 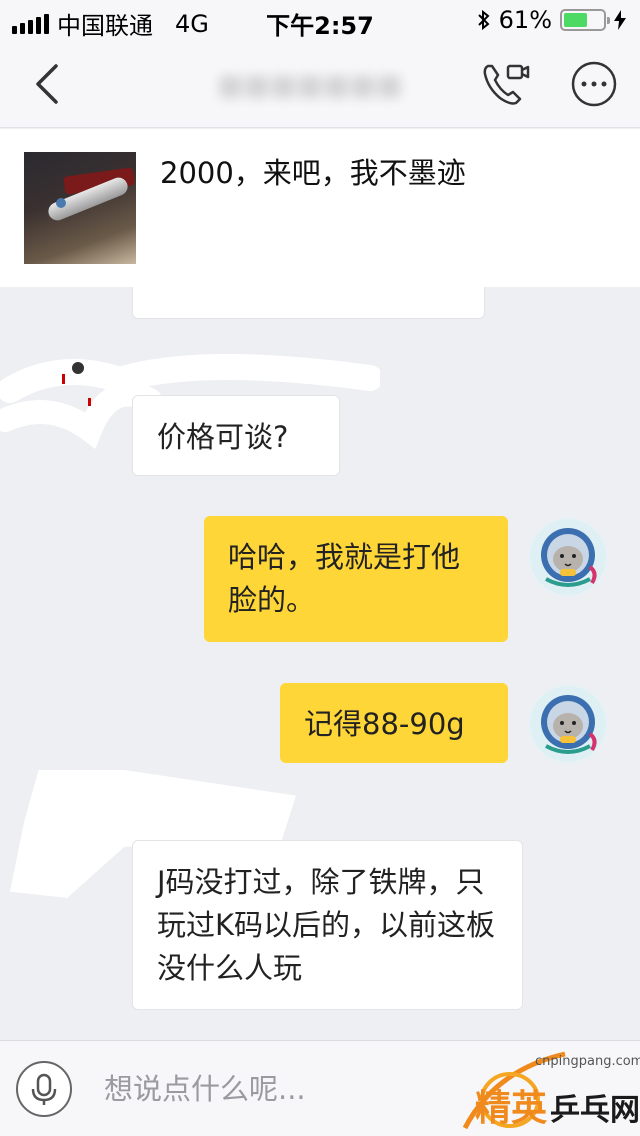 I want to click on bluetooth-icon, so click(x=483, y=20).